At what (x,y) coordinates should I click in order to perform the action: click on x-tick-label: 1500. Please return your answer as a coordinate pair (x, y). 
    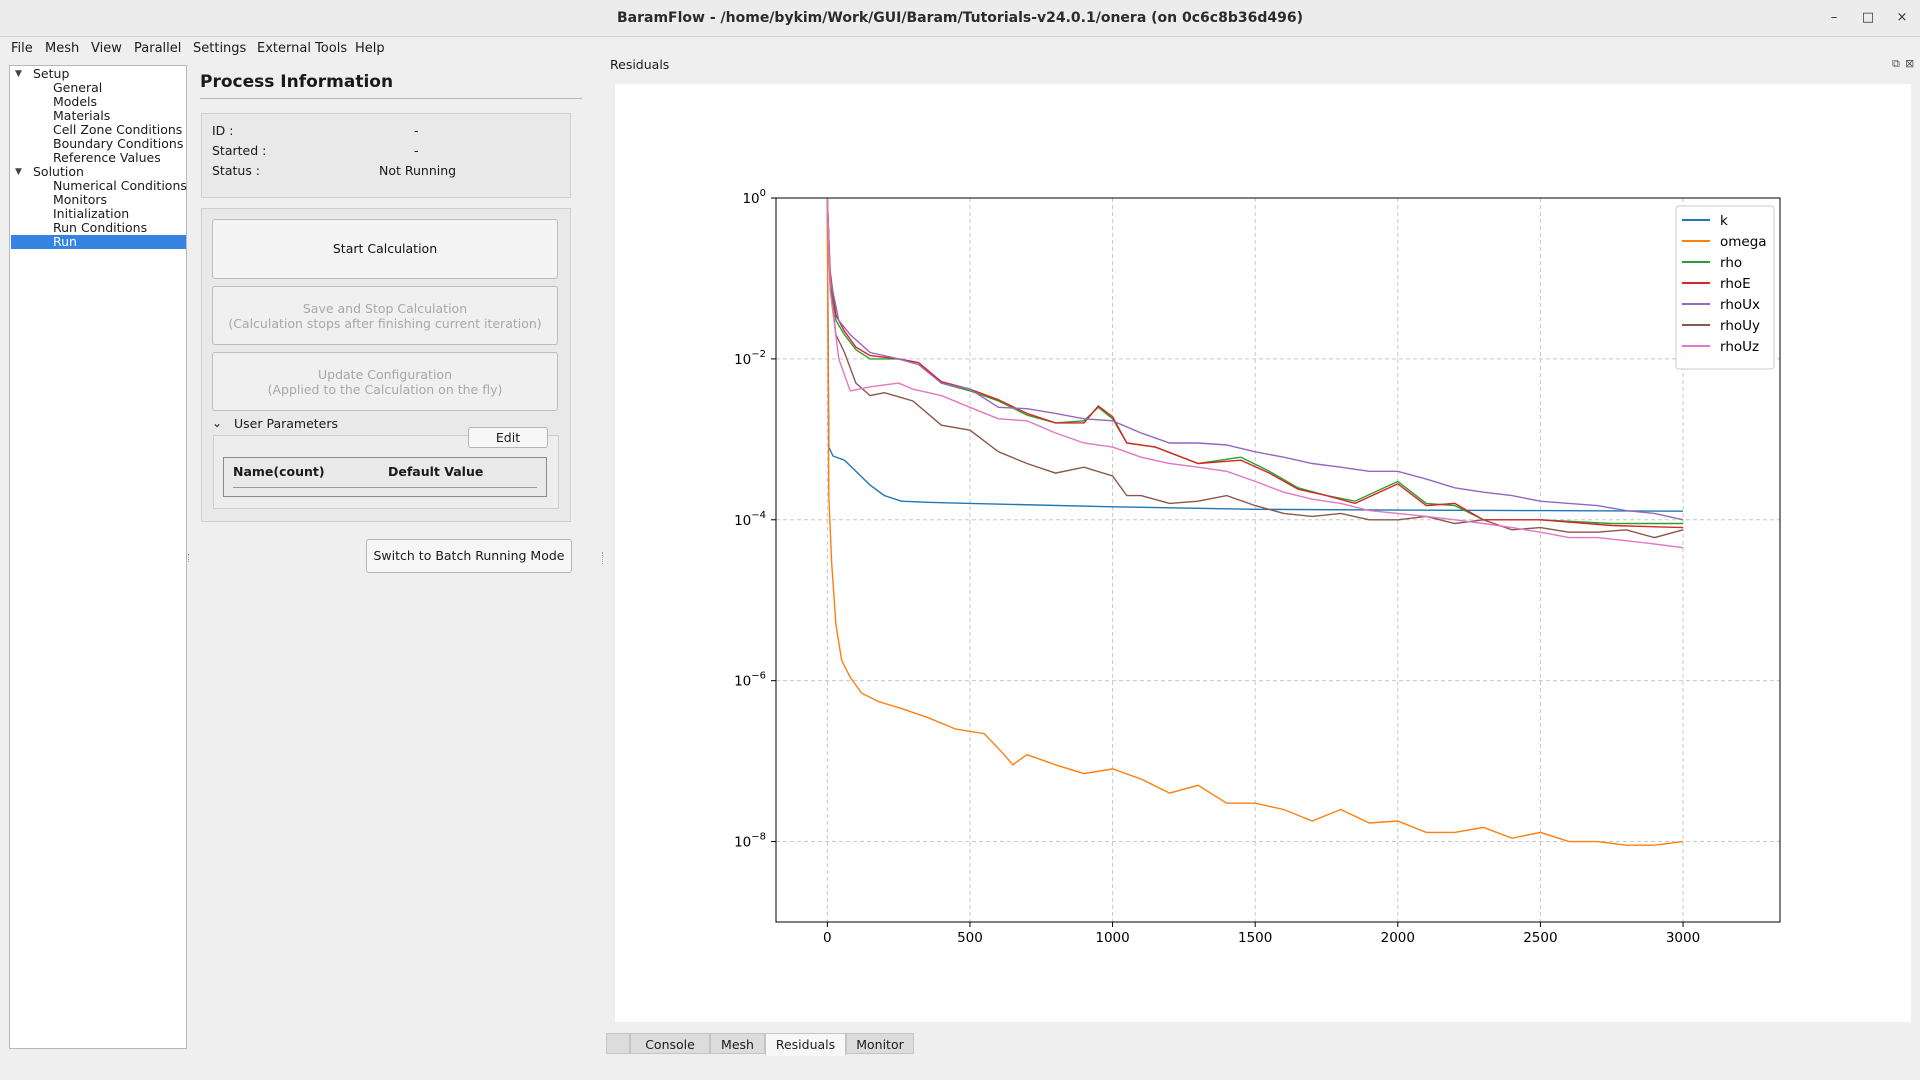
    Looking at the image, I should click on (1255, 938).